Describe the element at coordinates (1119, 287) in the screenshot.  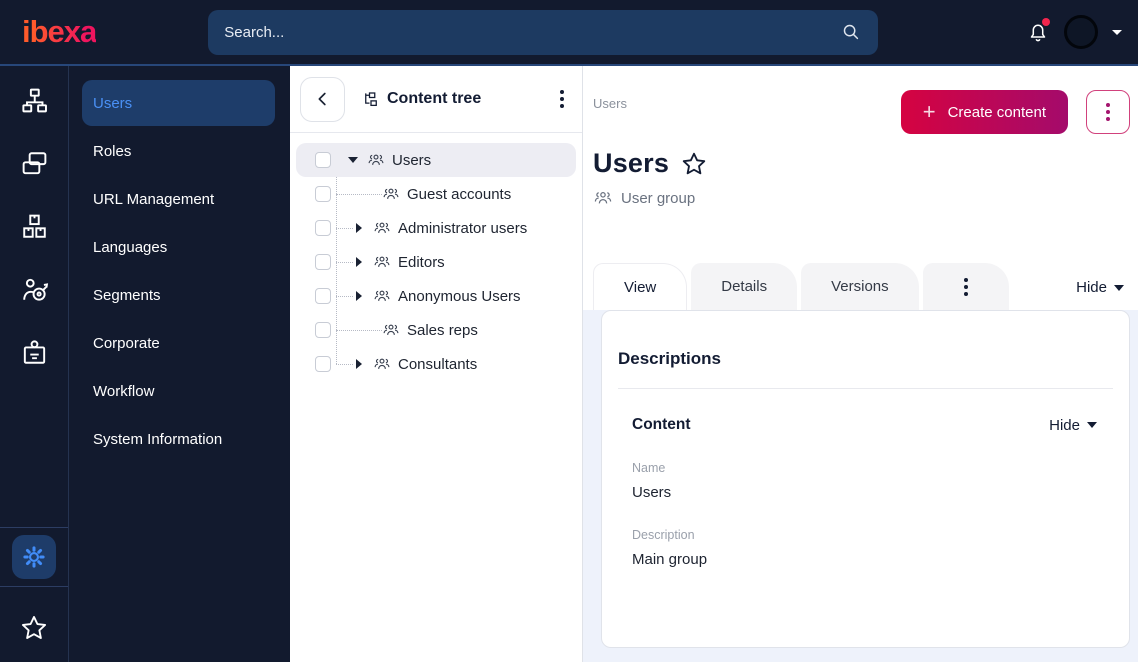
I see `caret-down-icon` at that location.